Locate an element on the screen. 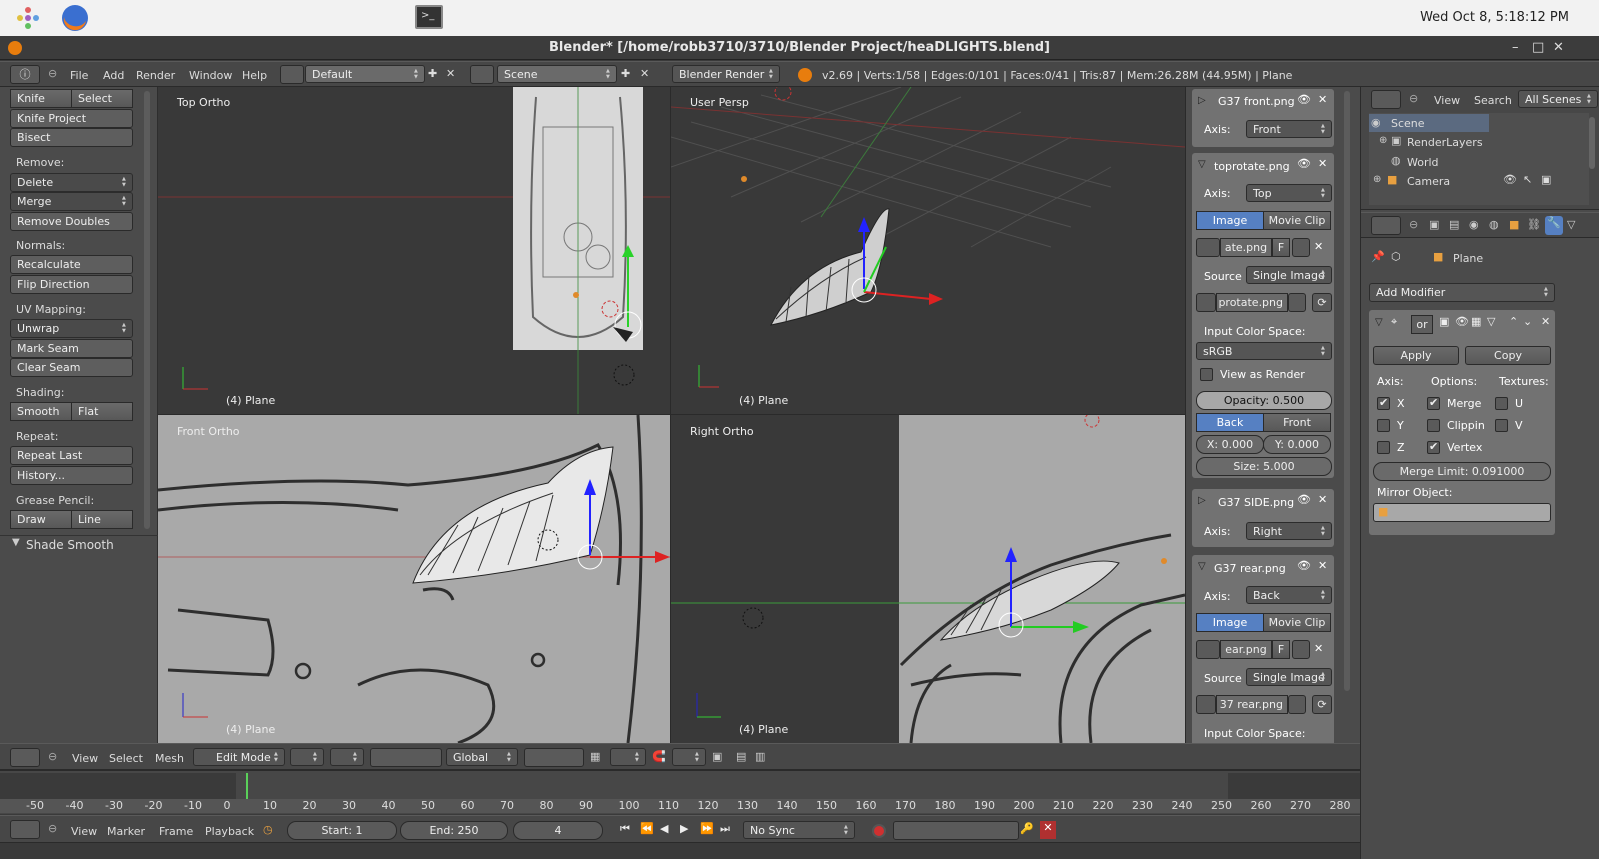 This screenshot has width=1599, height=859. operator-panel-header: ▼ Shade Smooth is located at coordinates (79, 544).